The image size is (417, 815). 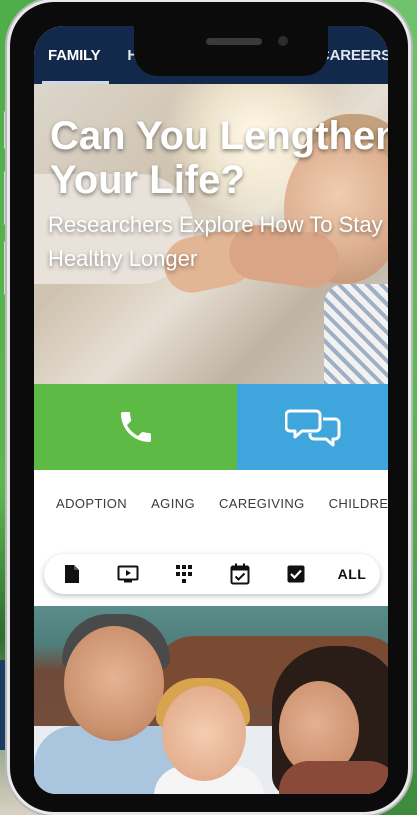 I want to click on tab-family: FAMILY, so click(x=77, y=65).